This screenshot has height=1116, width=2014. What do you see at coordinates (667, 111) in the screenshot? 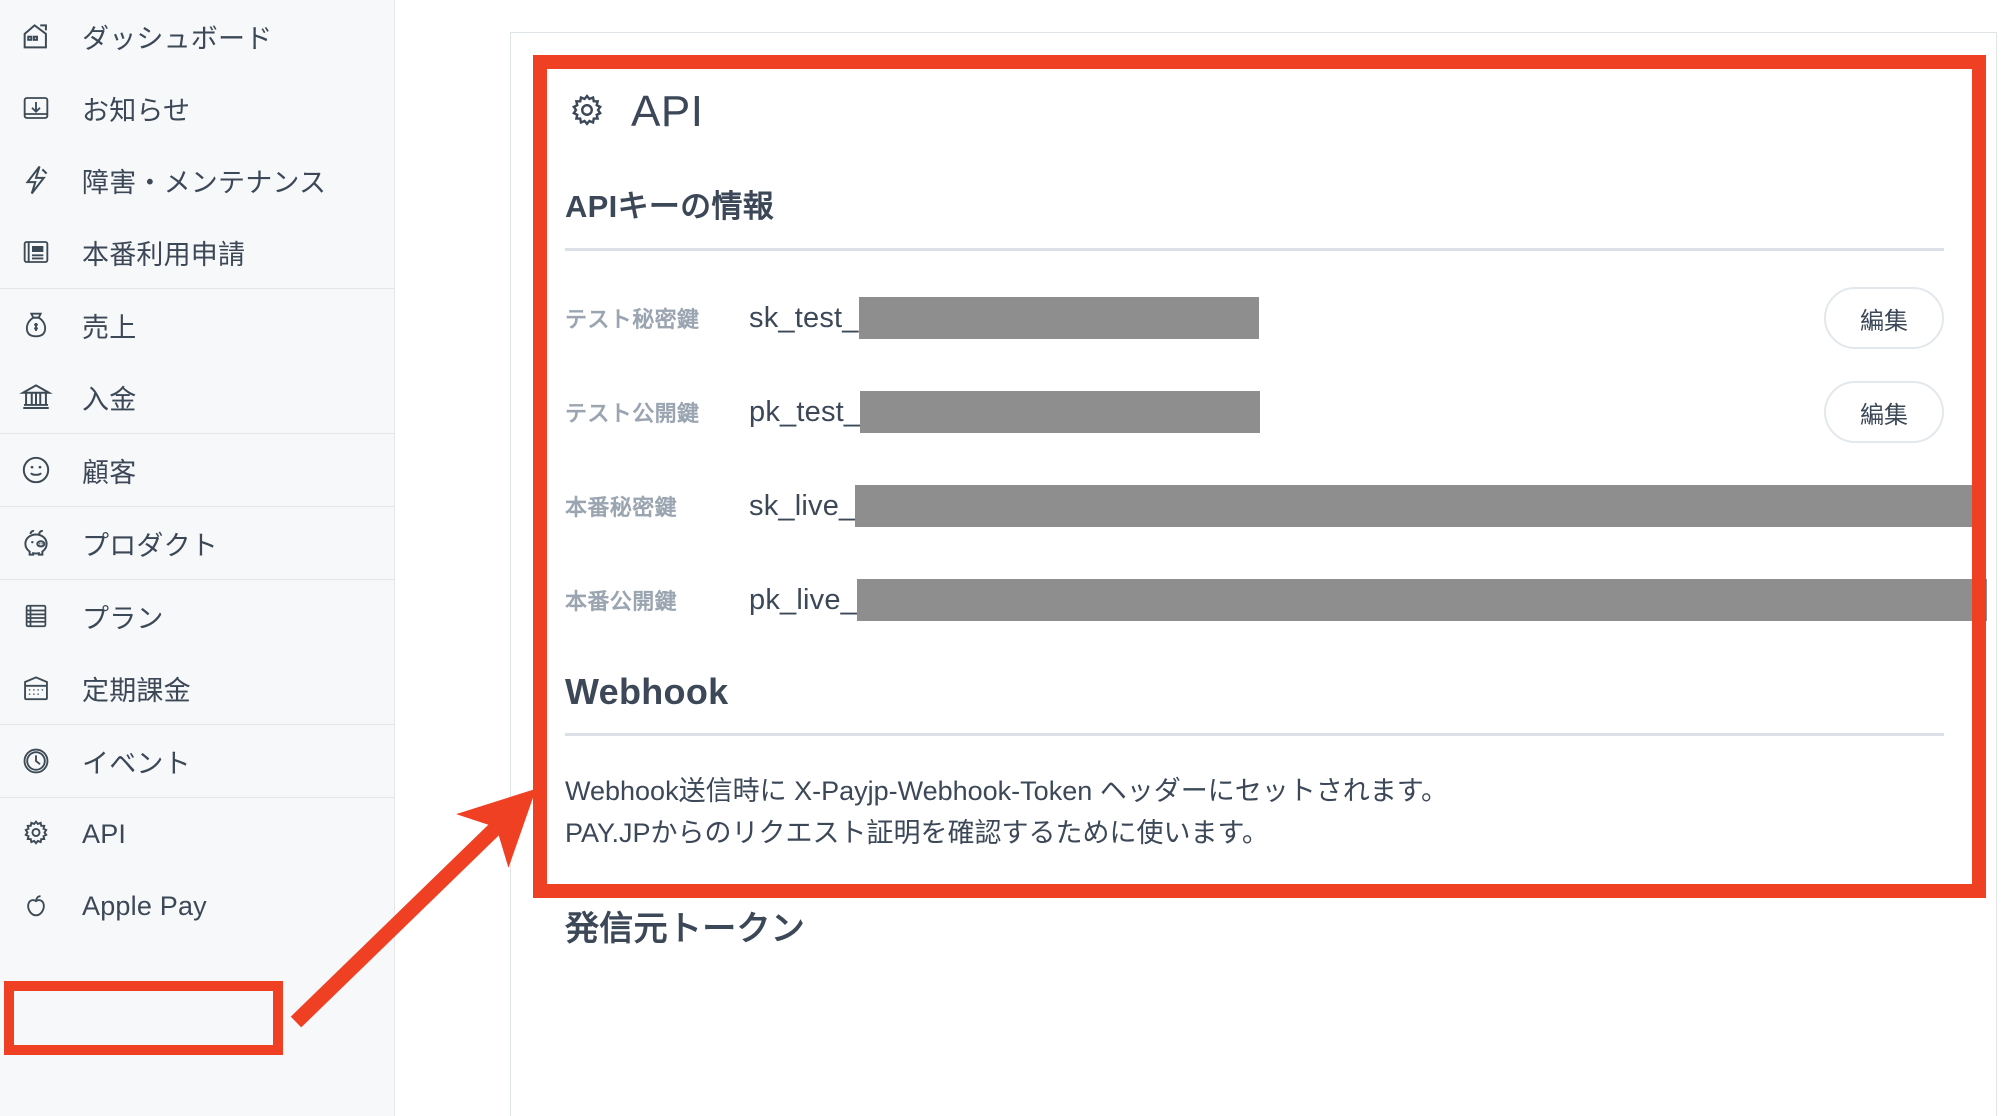
I see `page-title-text: API` at bounding box center [667, 111].